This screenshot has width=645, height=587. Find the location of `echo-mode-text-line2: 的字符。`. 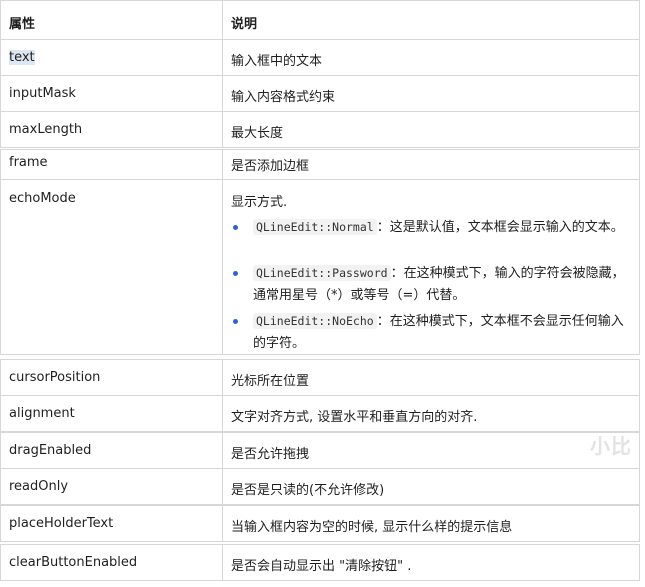

echo-mode-text-line2: 的字符。 is located at coordinates (279, 343).